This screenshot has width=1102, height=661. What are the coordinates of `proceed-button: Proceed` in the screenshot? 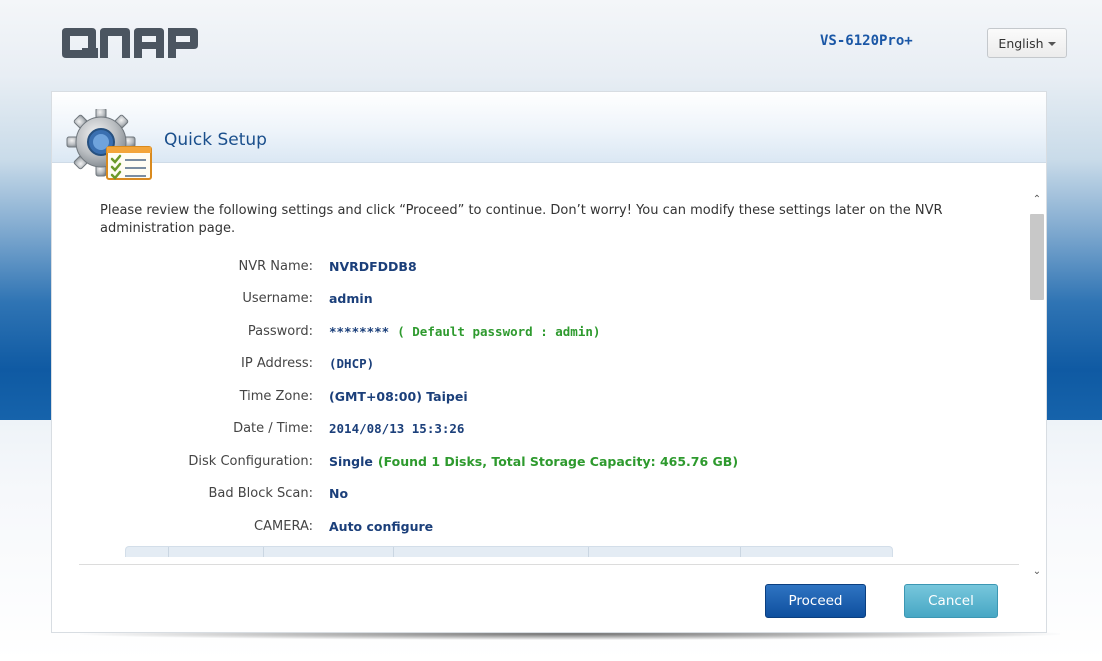 It's located at (815, 601).